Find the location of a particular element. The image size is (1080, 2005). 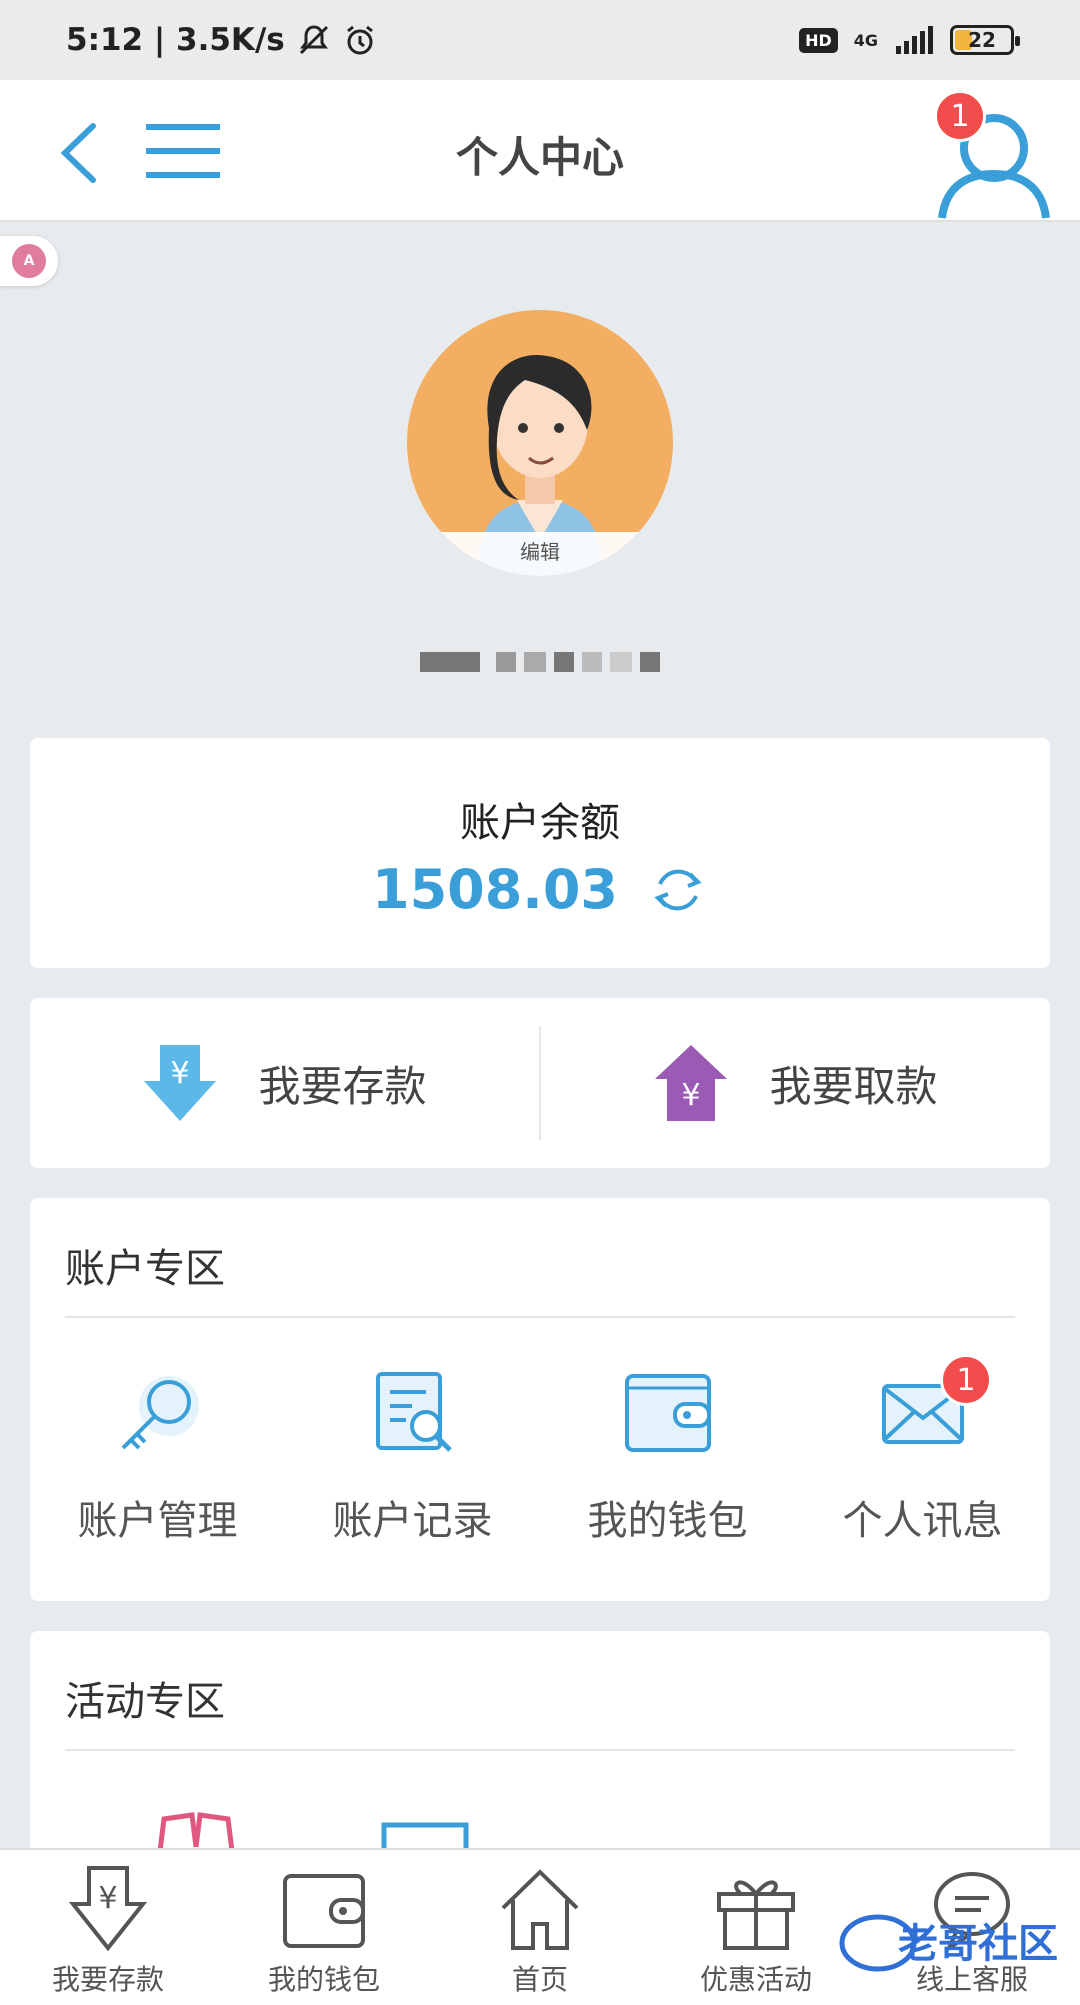

deposit-withdraw-card: ¥ 我要存款 ¥ 我要取款 is located at coordinates (540, 1083).